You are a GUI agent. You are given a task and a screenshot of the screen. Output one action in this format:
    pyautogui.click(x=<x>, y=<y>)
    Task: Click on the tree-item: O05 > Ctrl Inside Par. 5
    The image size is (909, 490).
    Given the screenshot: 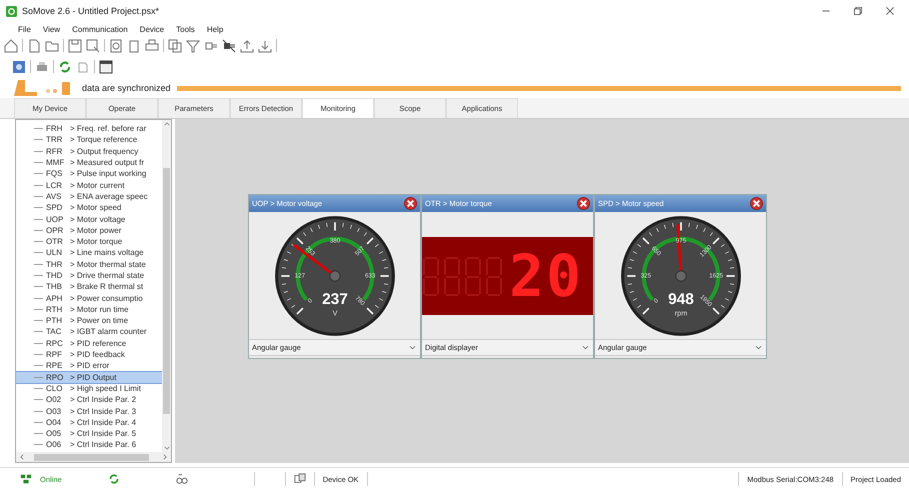 What is the action you would take?
    pyautogui.click(x=98, y=434)
    